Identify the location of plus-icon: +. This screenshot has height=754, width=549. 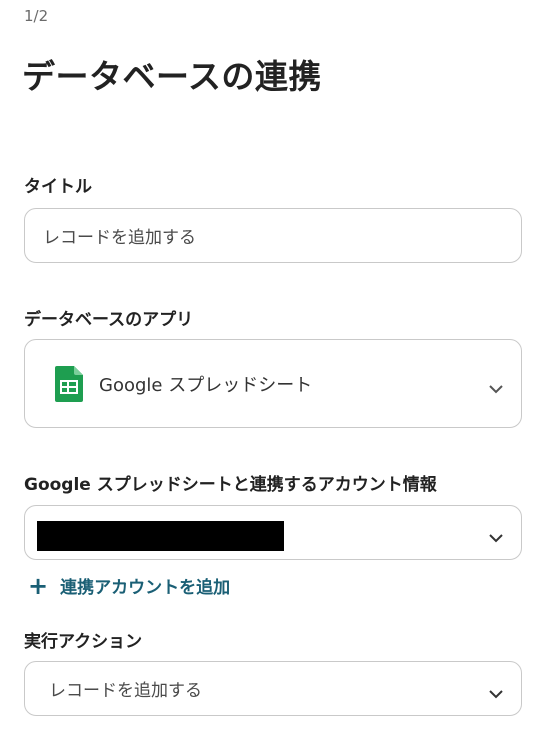
(38, 585).